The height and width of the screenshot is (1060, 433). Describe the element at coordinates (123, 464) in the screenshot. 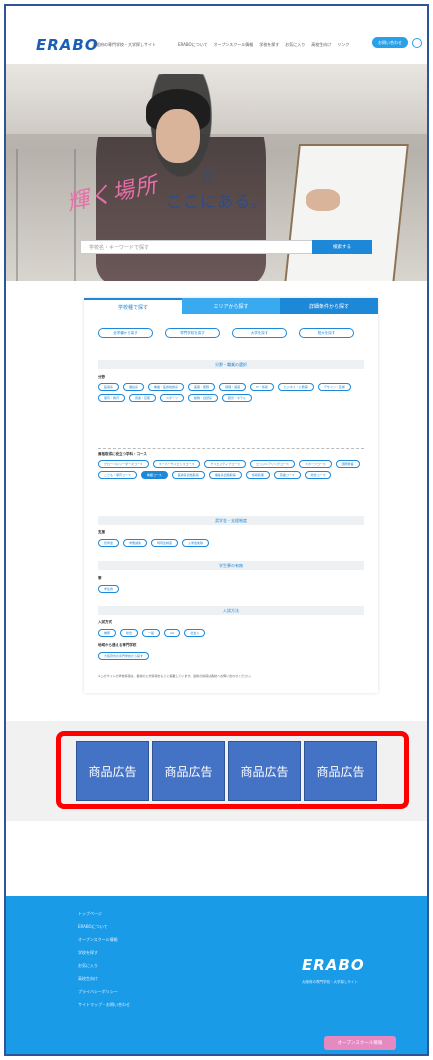

I see `chip: グローバルリーダーズコース` at that location.